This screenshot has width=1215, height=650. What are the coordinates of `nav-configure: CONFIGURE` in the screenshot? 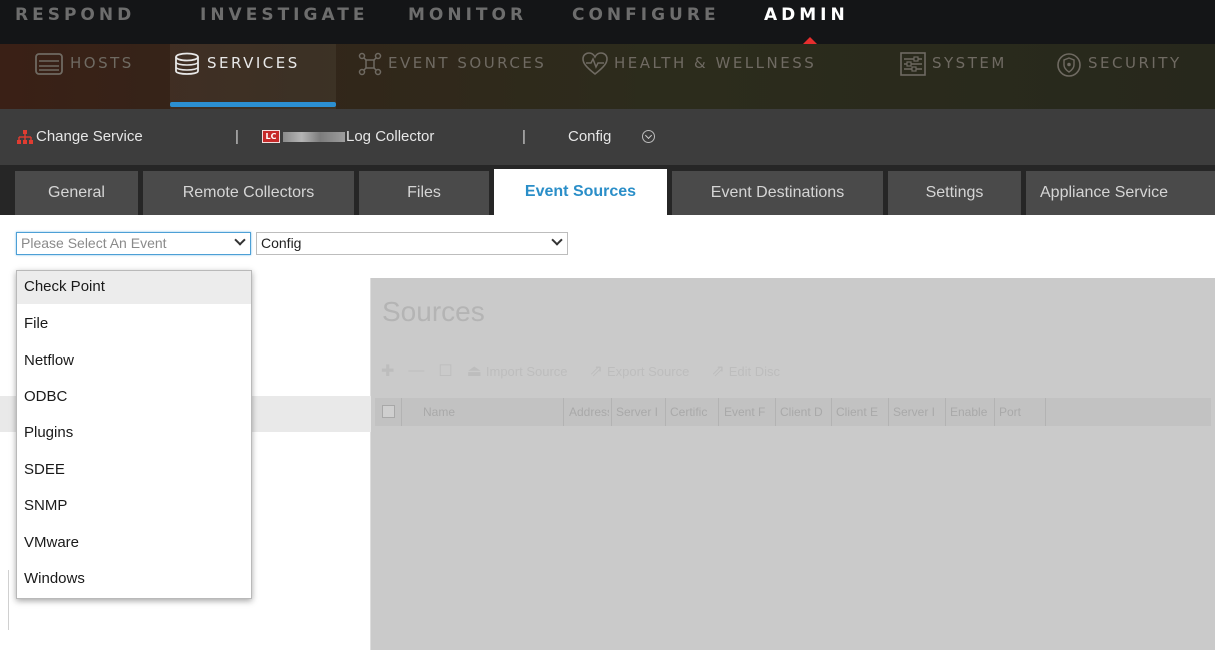 It's located at (646, 15).